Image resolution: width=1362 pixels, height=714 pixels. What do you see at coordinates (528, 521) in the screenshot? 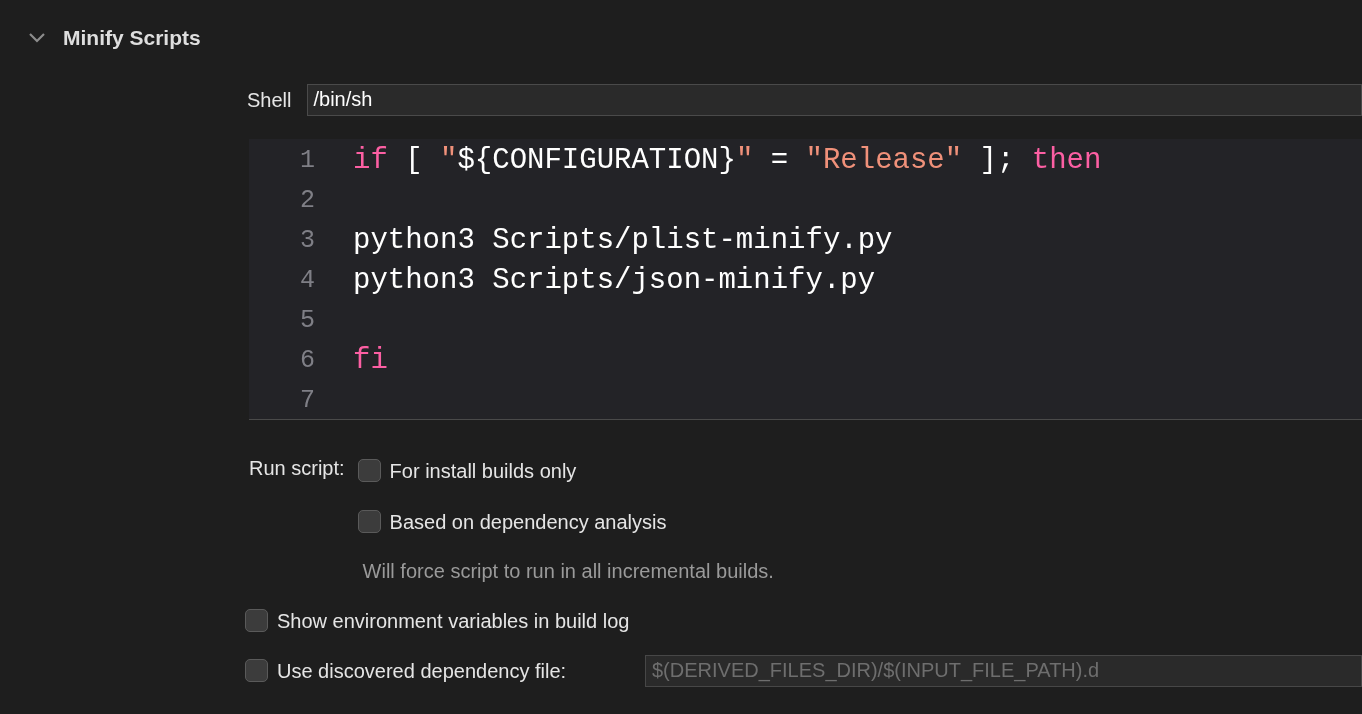
I see `checkbox-label: Based on dependency analysis` at bounding box center [528, 521].